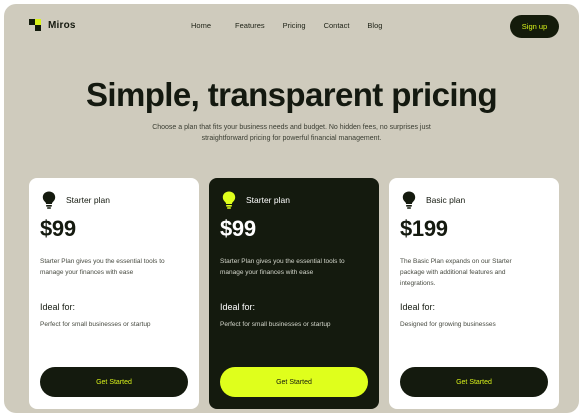 Image resolution: width=583 pixels, height=417 pixels. I want to click on logo: Miros, so click(52, 25).